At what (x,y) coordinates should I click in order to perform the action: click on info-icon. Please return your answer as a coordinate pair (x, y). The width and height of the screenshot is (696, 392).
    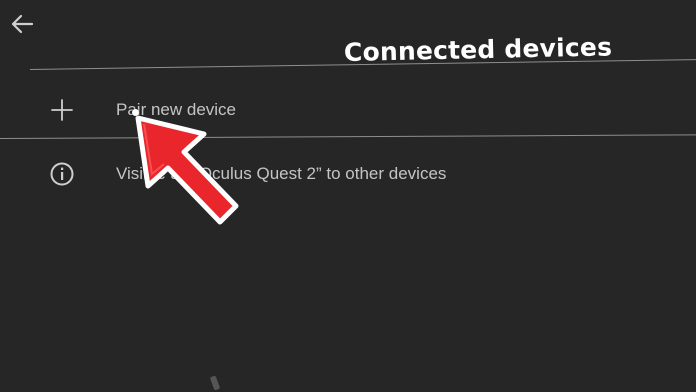
    Looking at the image, I should click on (62, 174).